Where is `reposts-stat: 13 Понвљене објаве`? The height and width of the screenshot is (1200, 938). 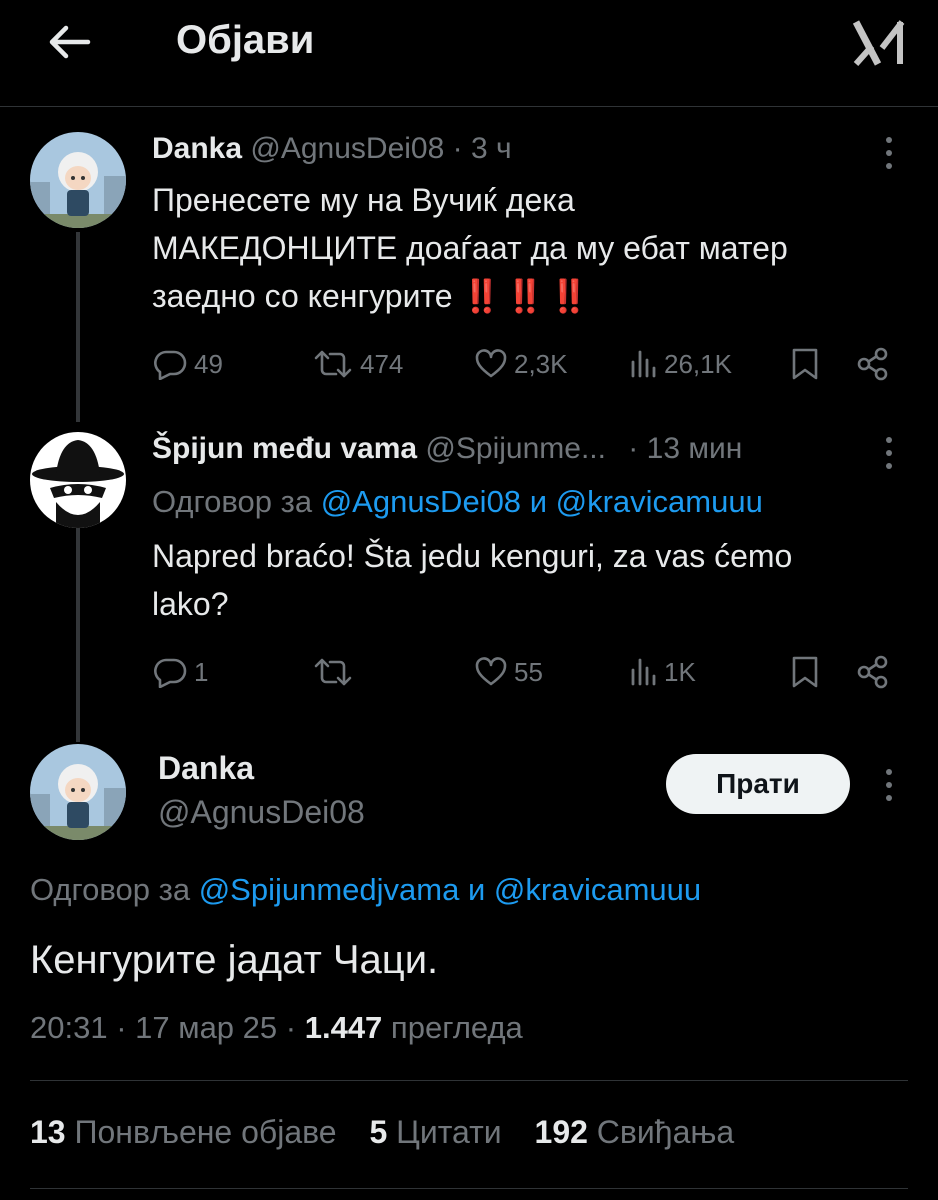 reposts-stat: 13 Понвљене објаве is located at coordinates (187, 1132).